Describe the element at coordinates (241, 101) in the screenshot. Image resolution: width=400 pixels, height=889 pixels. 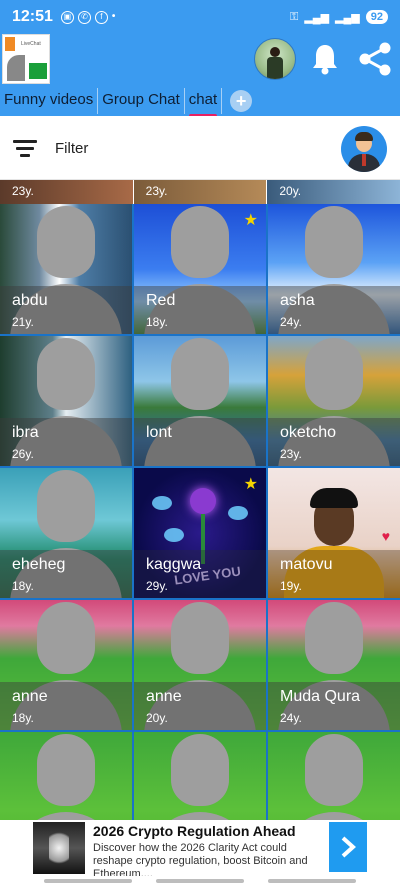
I see `plus-icon: +` at that location.